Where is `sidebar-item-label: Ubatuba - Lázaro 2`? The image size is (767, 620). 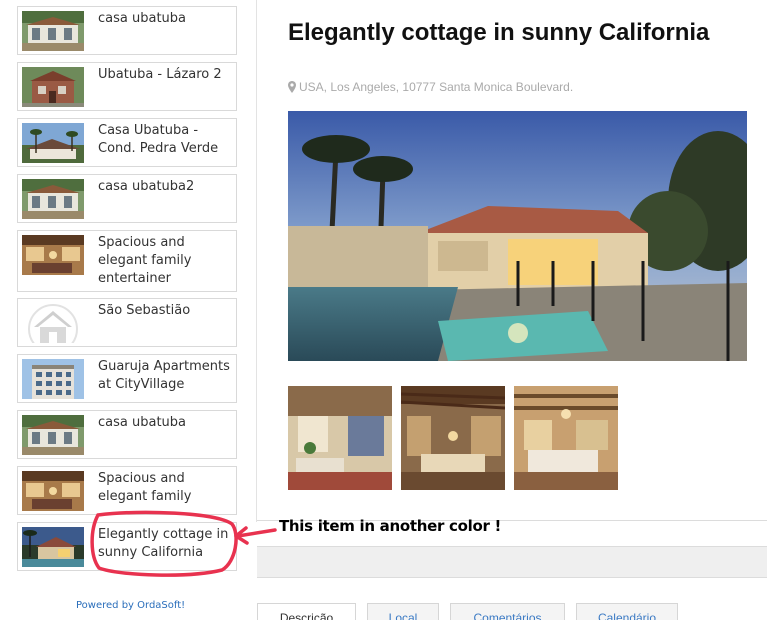 sidebar-item-label: Ubatuba - Lázaro 2 is located at coordinates (167, 75).